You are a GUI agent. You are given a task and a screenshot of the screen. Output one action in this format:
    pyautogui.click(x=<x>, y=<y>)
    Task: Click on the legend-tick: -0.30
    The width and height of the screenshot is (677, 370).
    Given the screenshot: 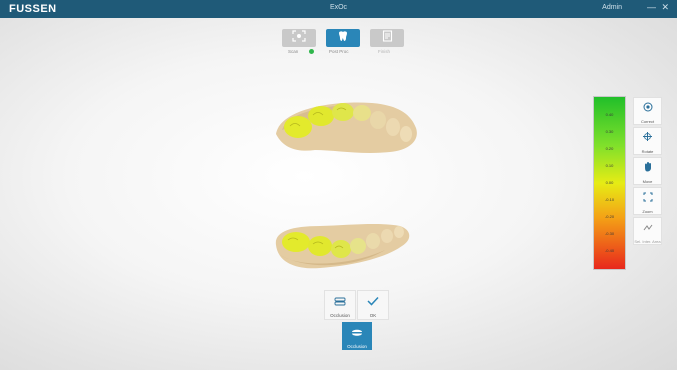 What is the action you would take?
    pyautogui.click(x=609, y=233)
    